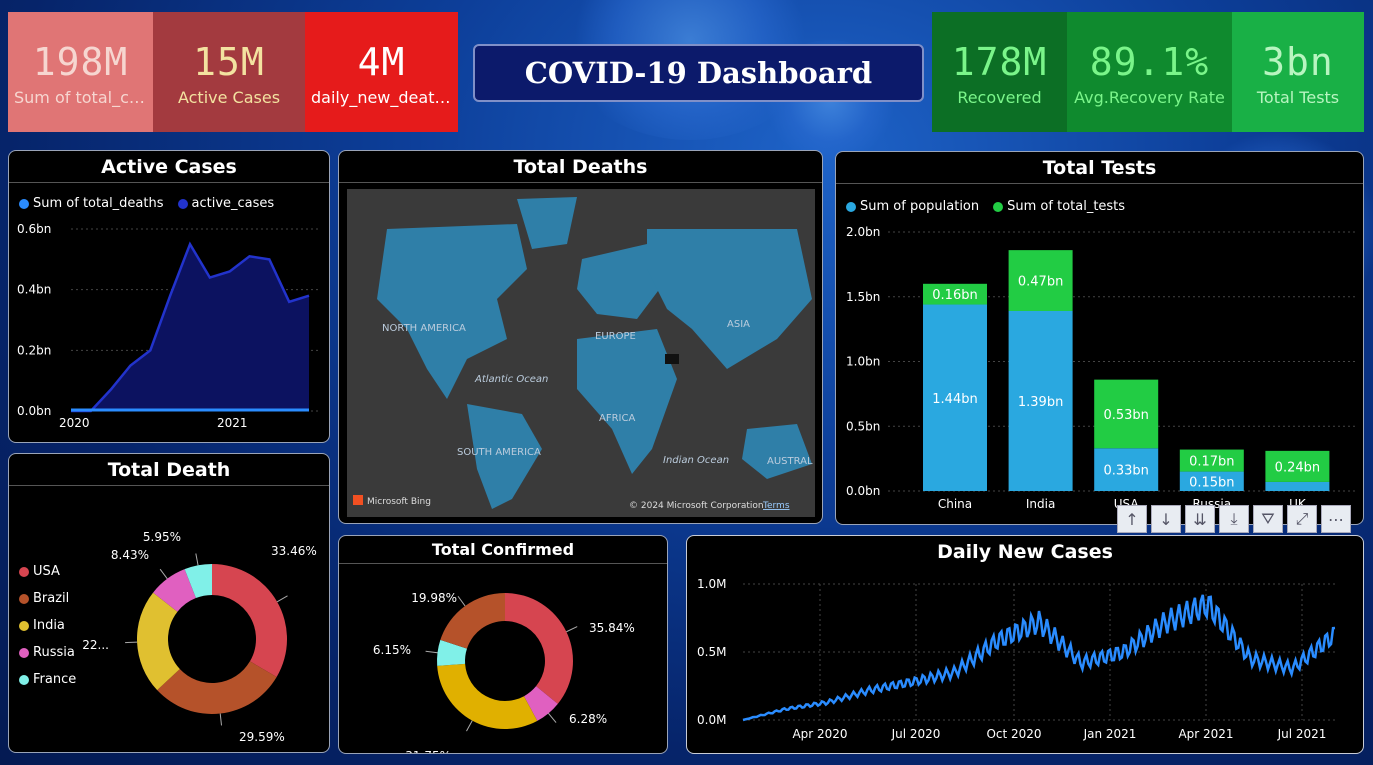 Image resolution: width=1373 pixels, height=765 pixels. What do you see at coordinates (696, 460) in the screenshot?
I see `map-label: Indian Ocean` at bounding box center [696, 460].